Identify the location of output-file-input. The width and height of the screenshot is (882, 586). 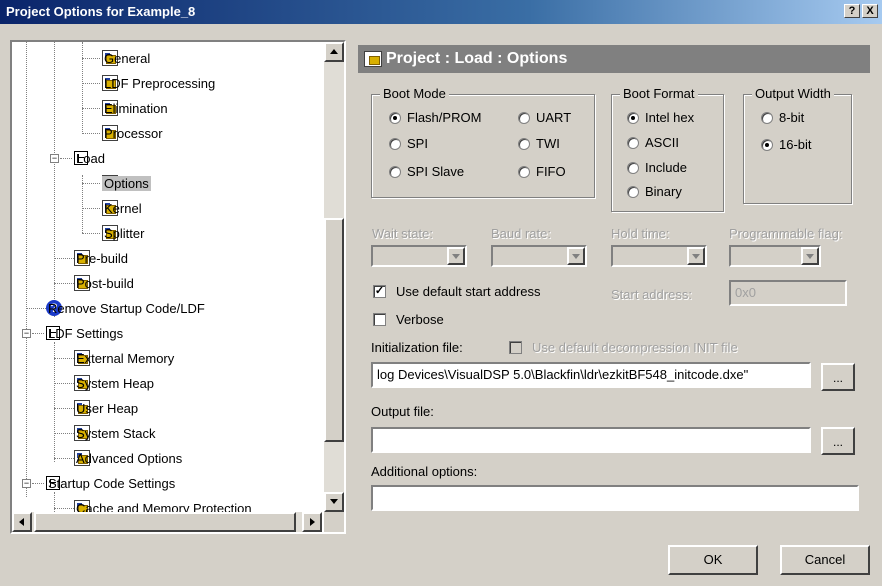
(591, 440).